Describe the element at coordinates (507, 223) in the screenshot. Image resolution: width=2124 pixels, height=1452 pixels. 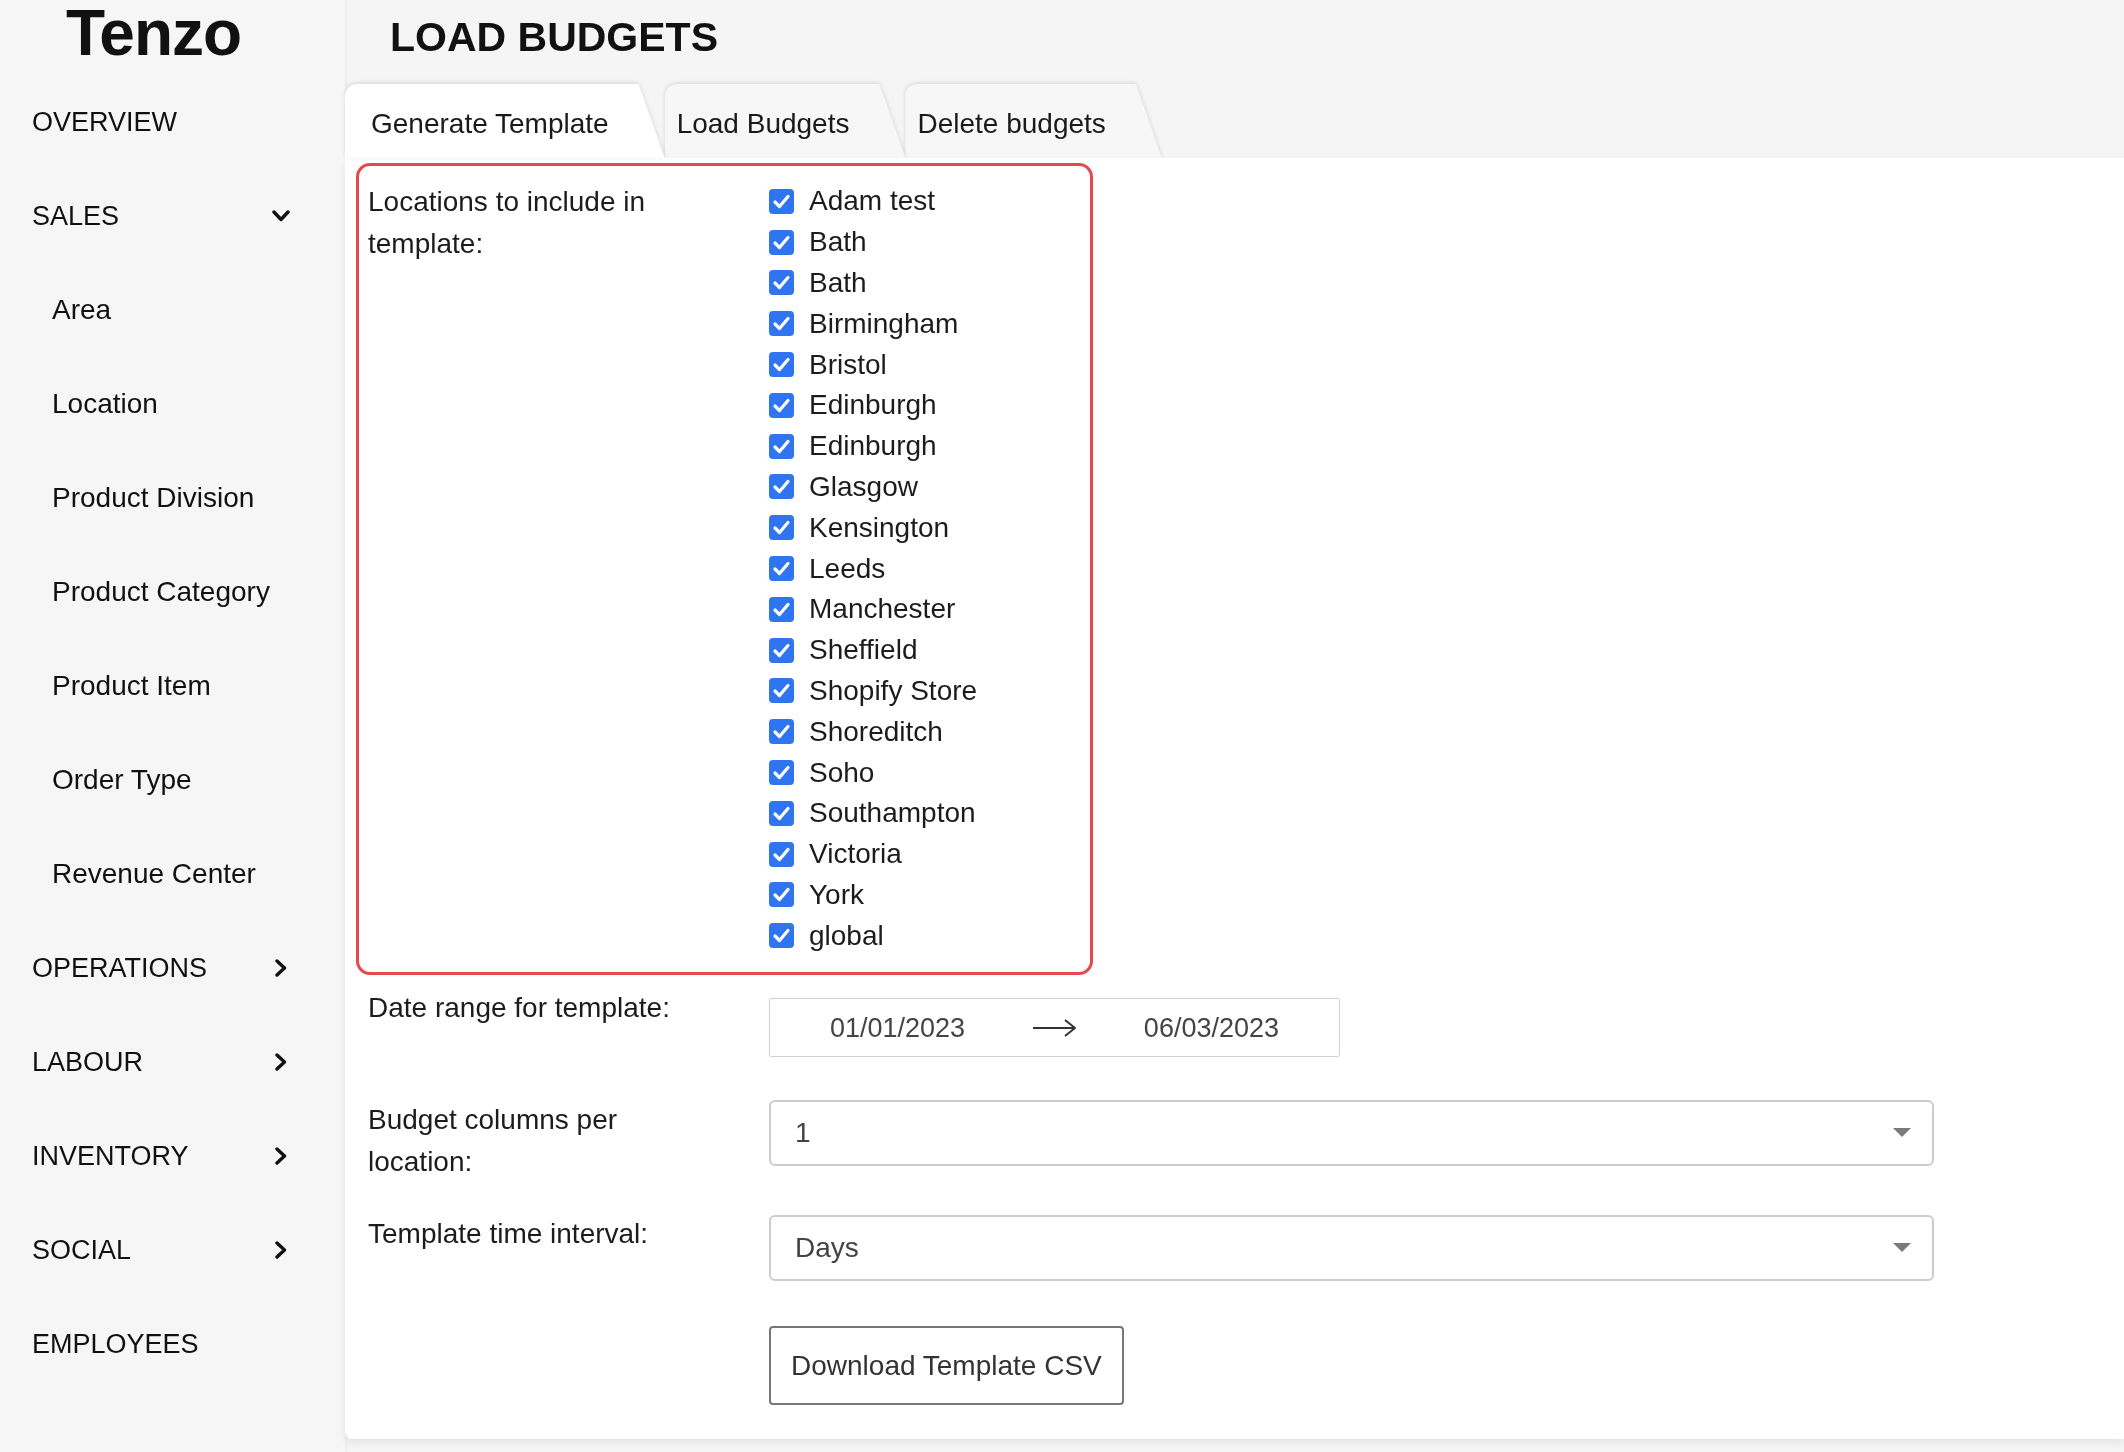
I see `field-label: Locations to include in template:` at that location.